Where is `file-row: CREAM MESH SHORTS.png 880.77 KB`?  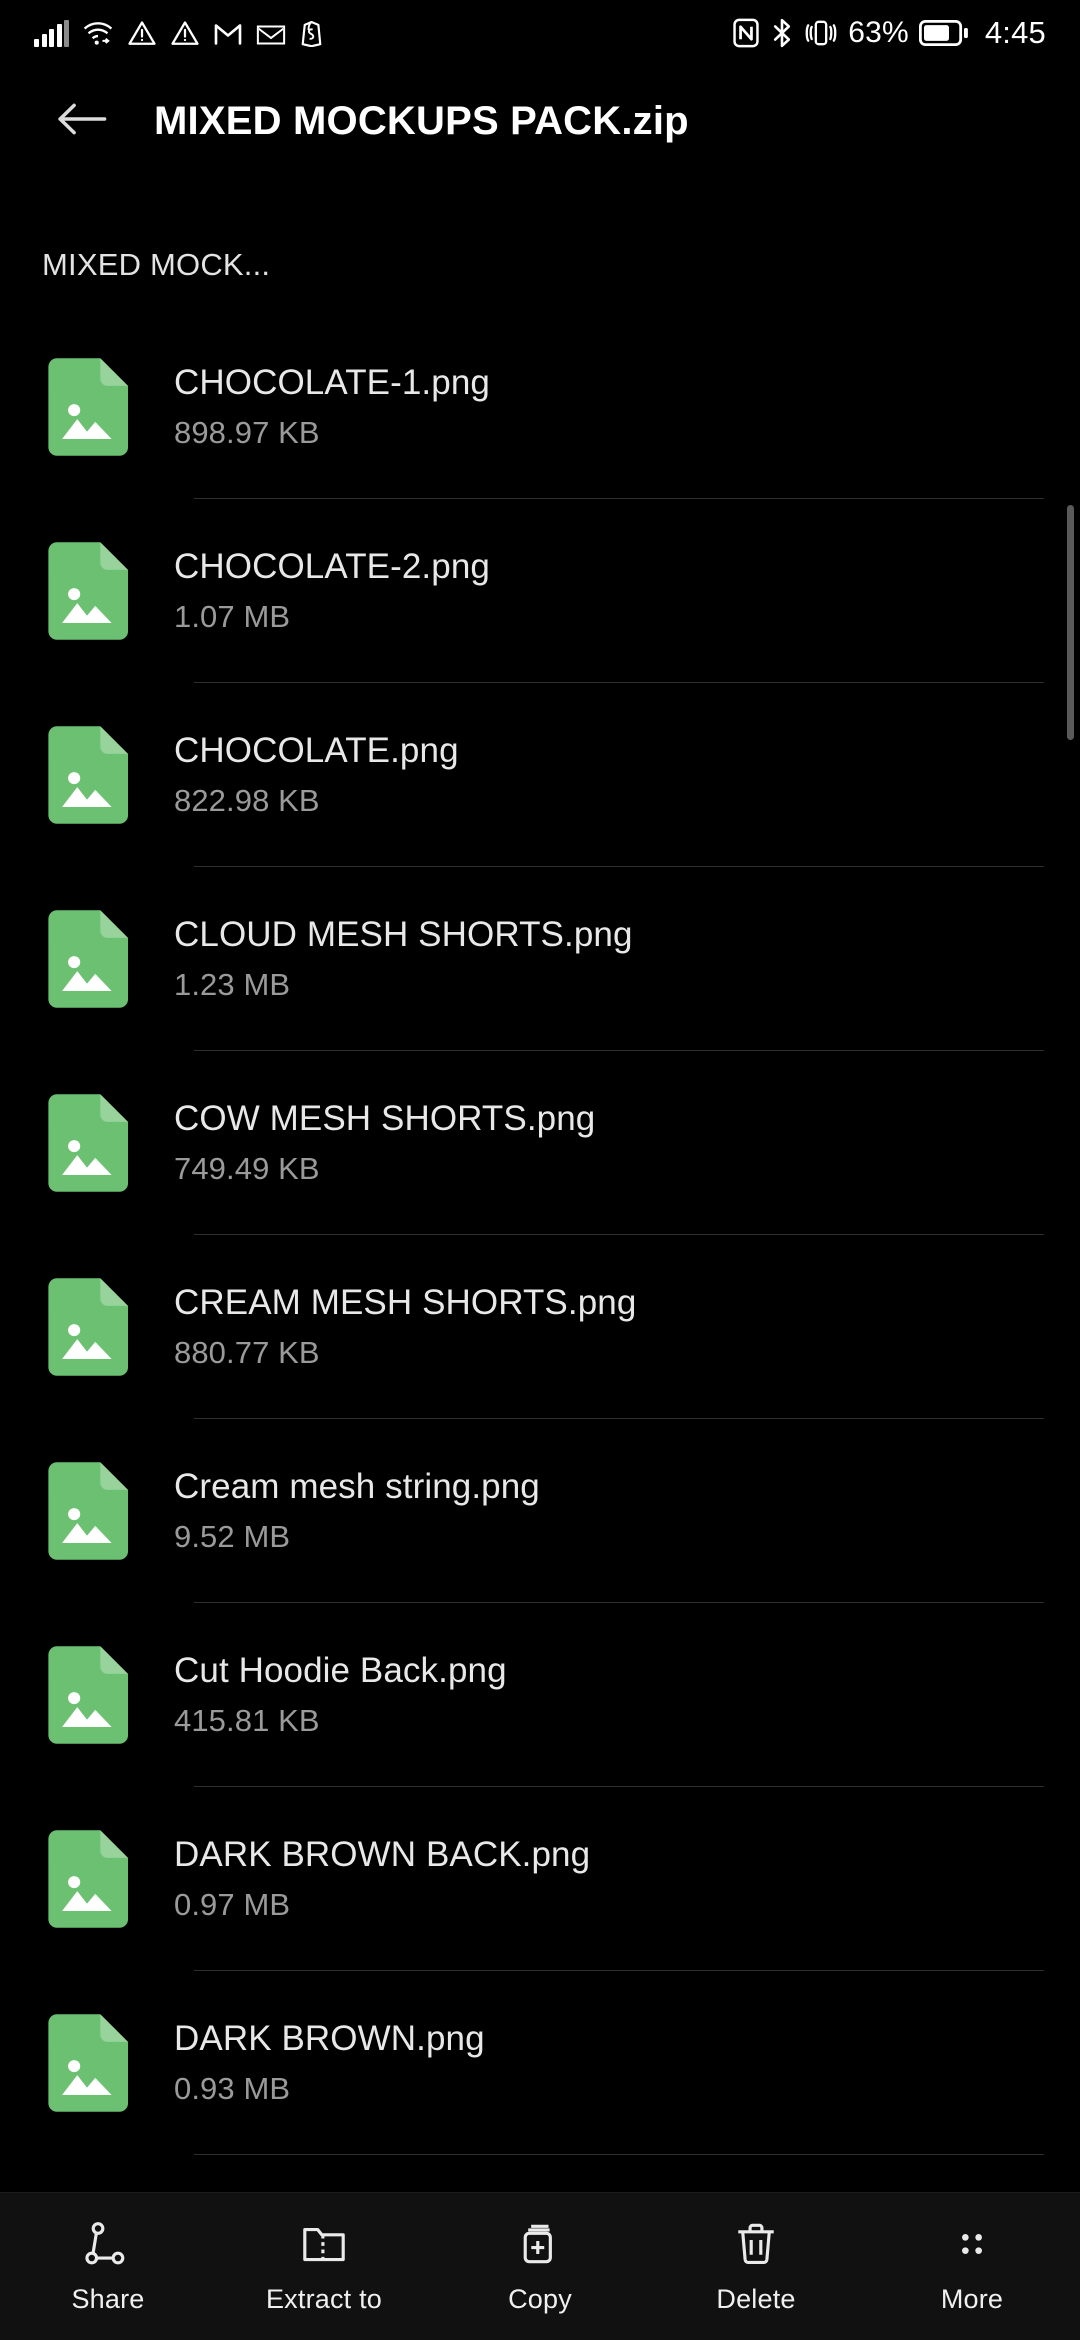
file-row: CREAM MESH SHORTS.png 880.77 KB is located at coordinates (540, 1327).